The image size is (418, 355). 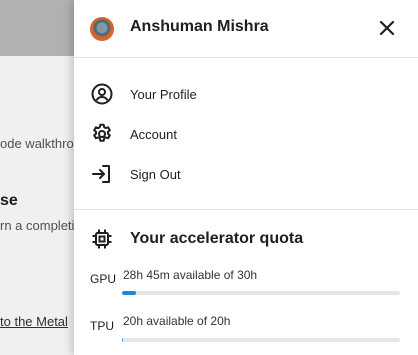 What do you see at coordinates (199, 26) in the screenshot?
I see `user-name: Anshuman Mishra` at bounding box center [199, 26].